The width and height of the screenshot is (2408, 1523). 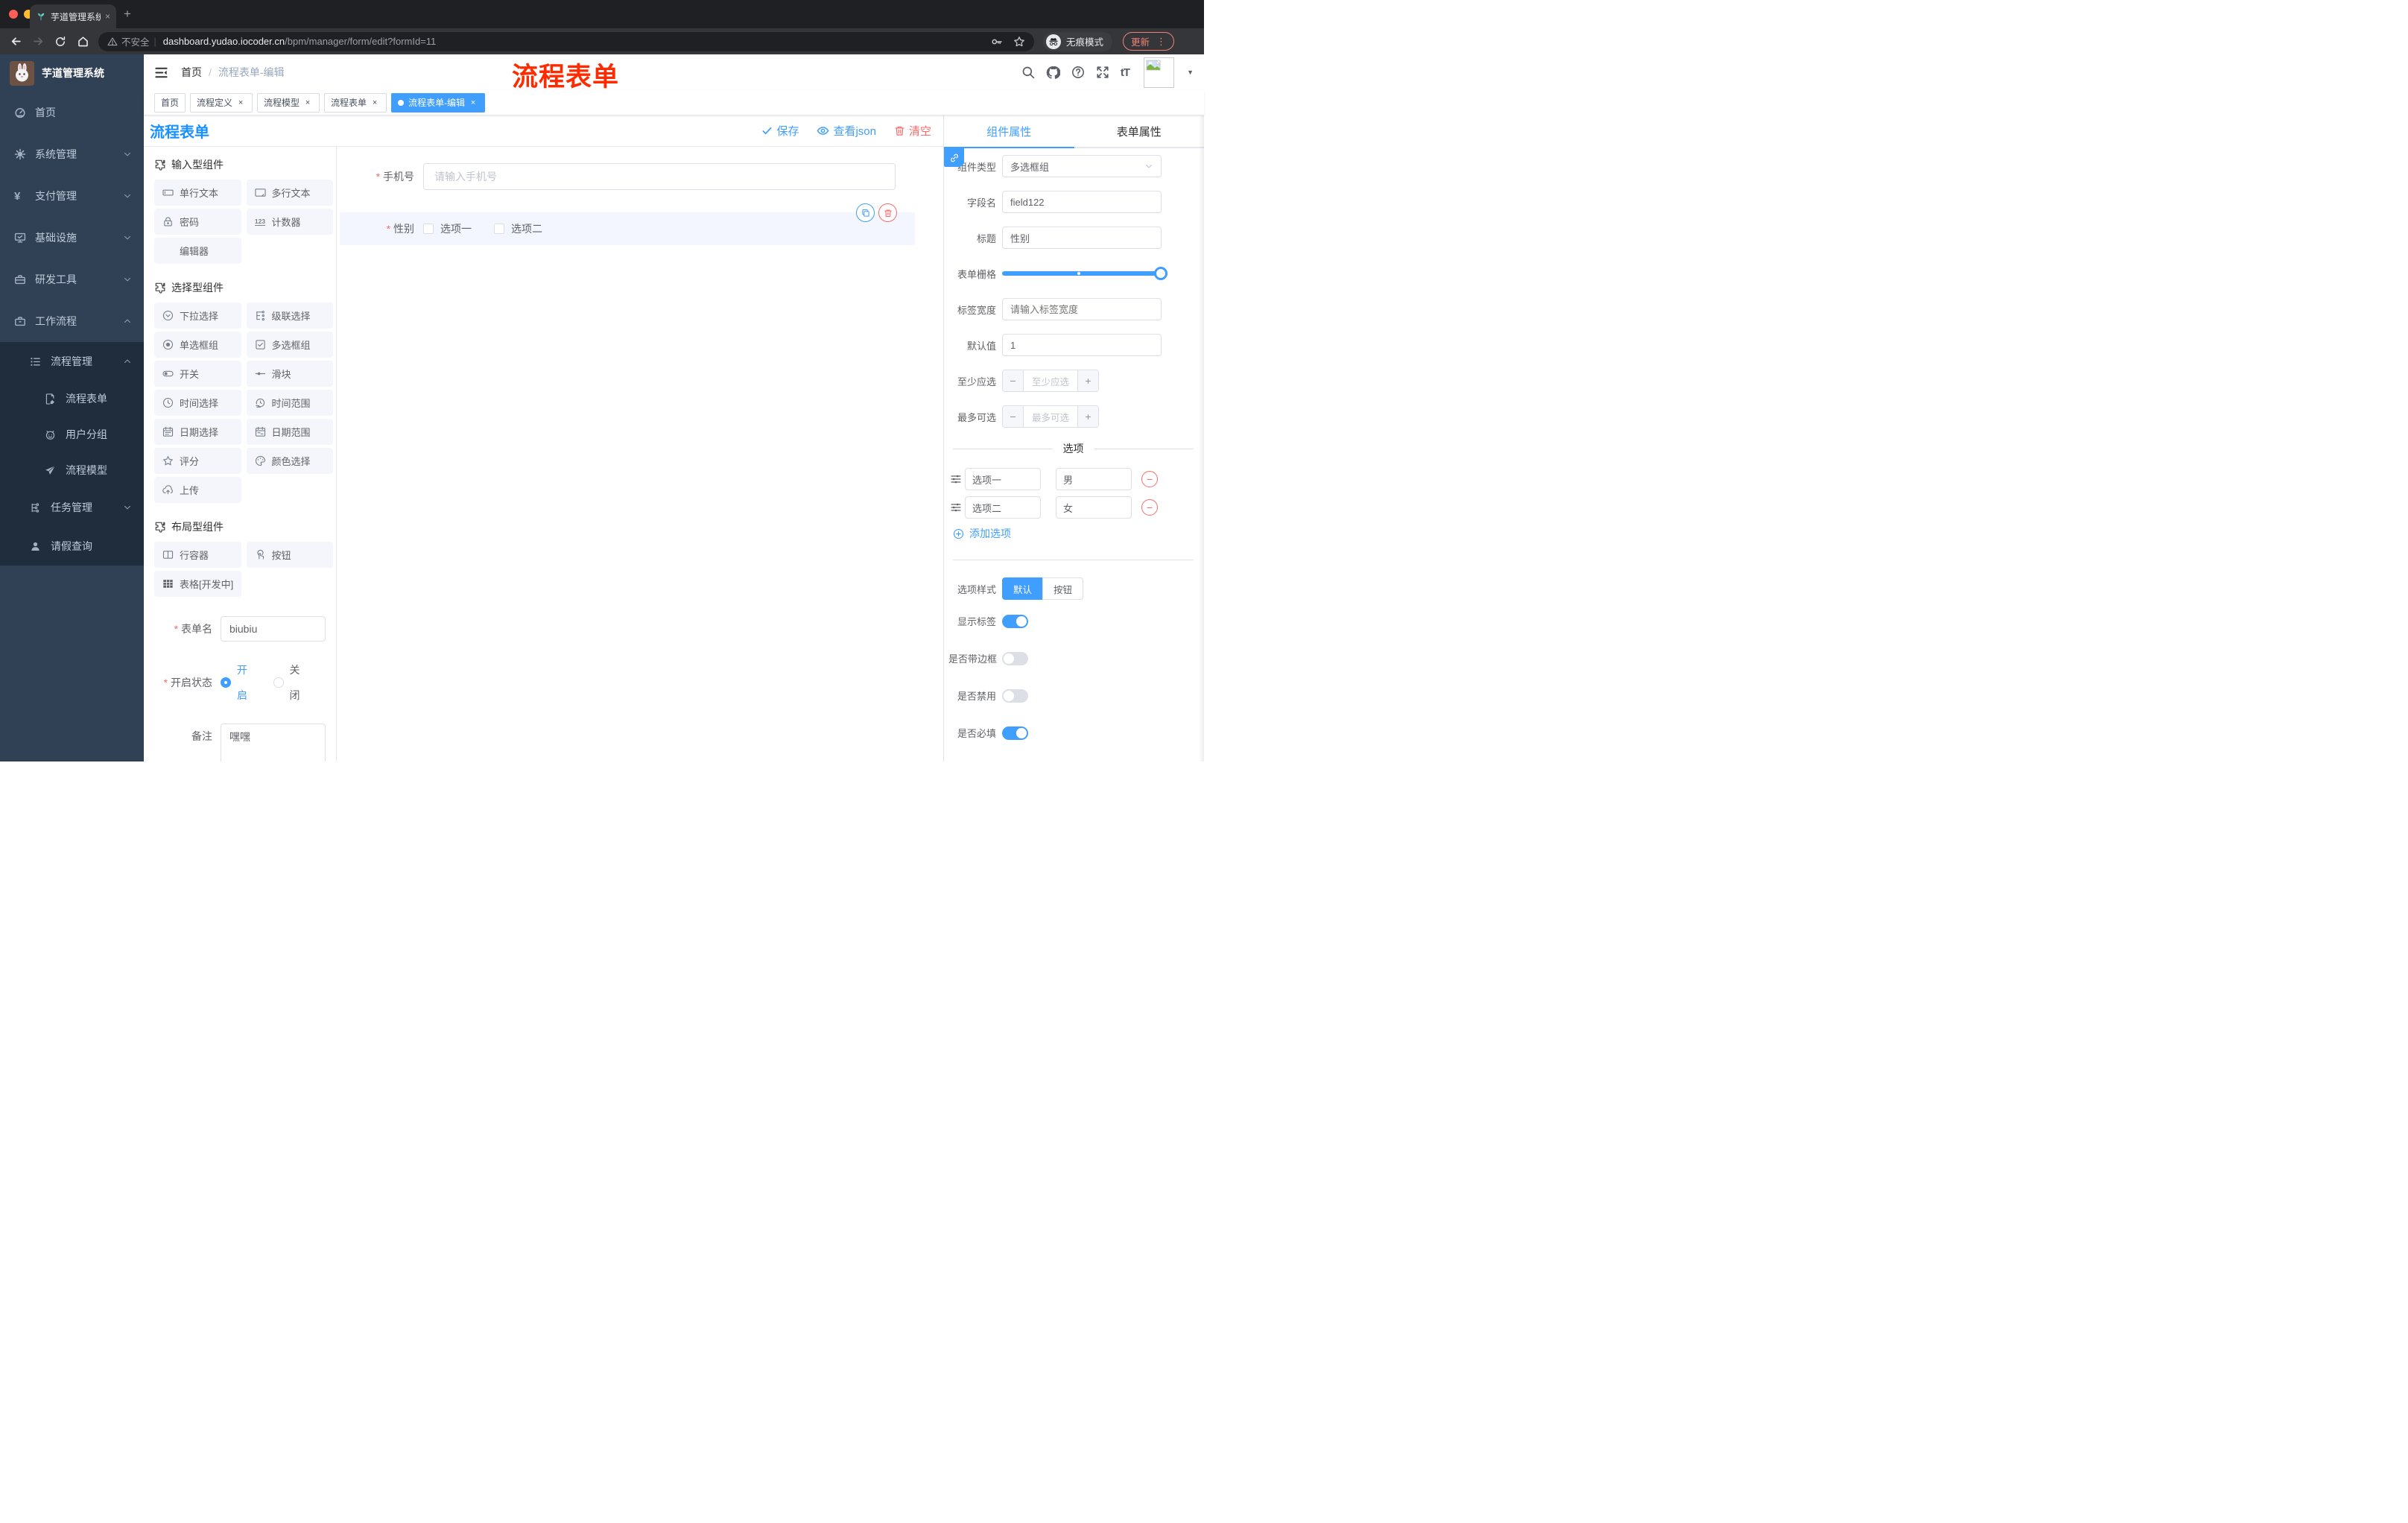 What do you see at coordinates (289, 403) in the screenshot?
I see `palette-item-time-range: 时间范围` at bounding box center [289, 403].